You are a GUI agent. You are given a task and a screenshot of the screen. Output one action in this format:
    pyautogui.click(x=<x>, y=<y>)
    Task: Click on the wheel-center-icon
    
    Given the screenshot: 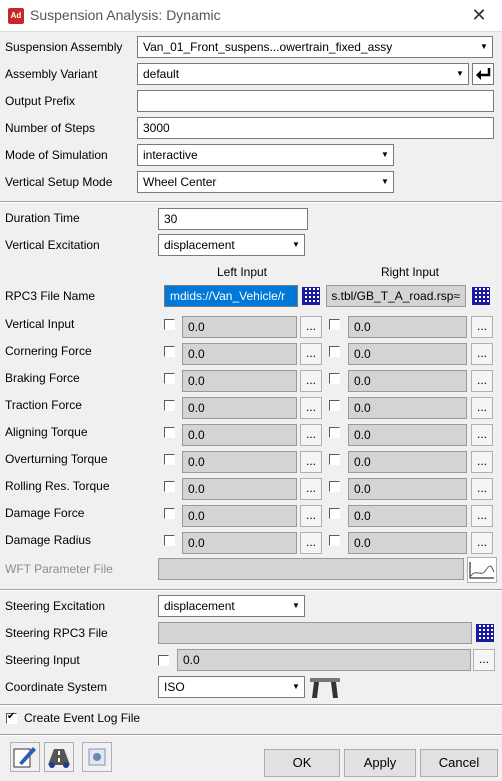 What is the action you would take?
    pyautogui.click(x=325, y=687)
    